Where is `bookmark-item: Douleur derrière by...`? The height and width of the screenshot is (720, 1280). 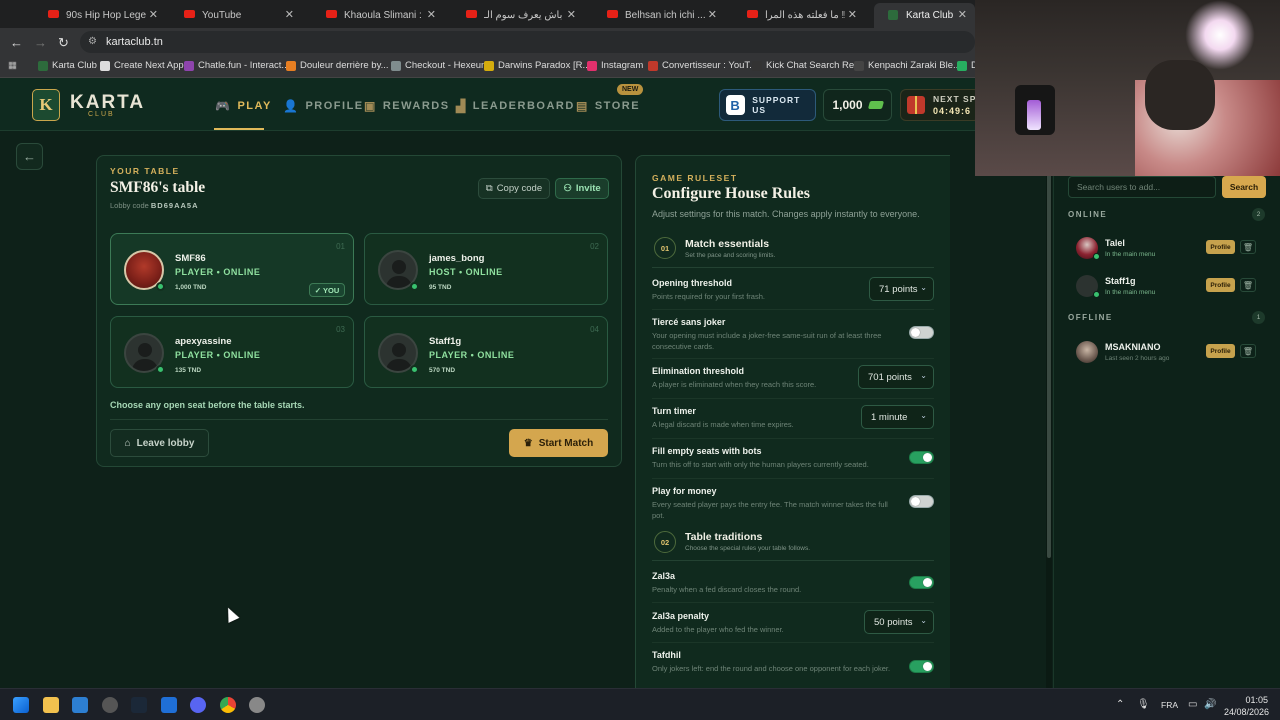
bookmark-item: Douleur derrière by... is located at coordinates (337, 65).